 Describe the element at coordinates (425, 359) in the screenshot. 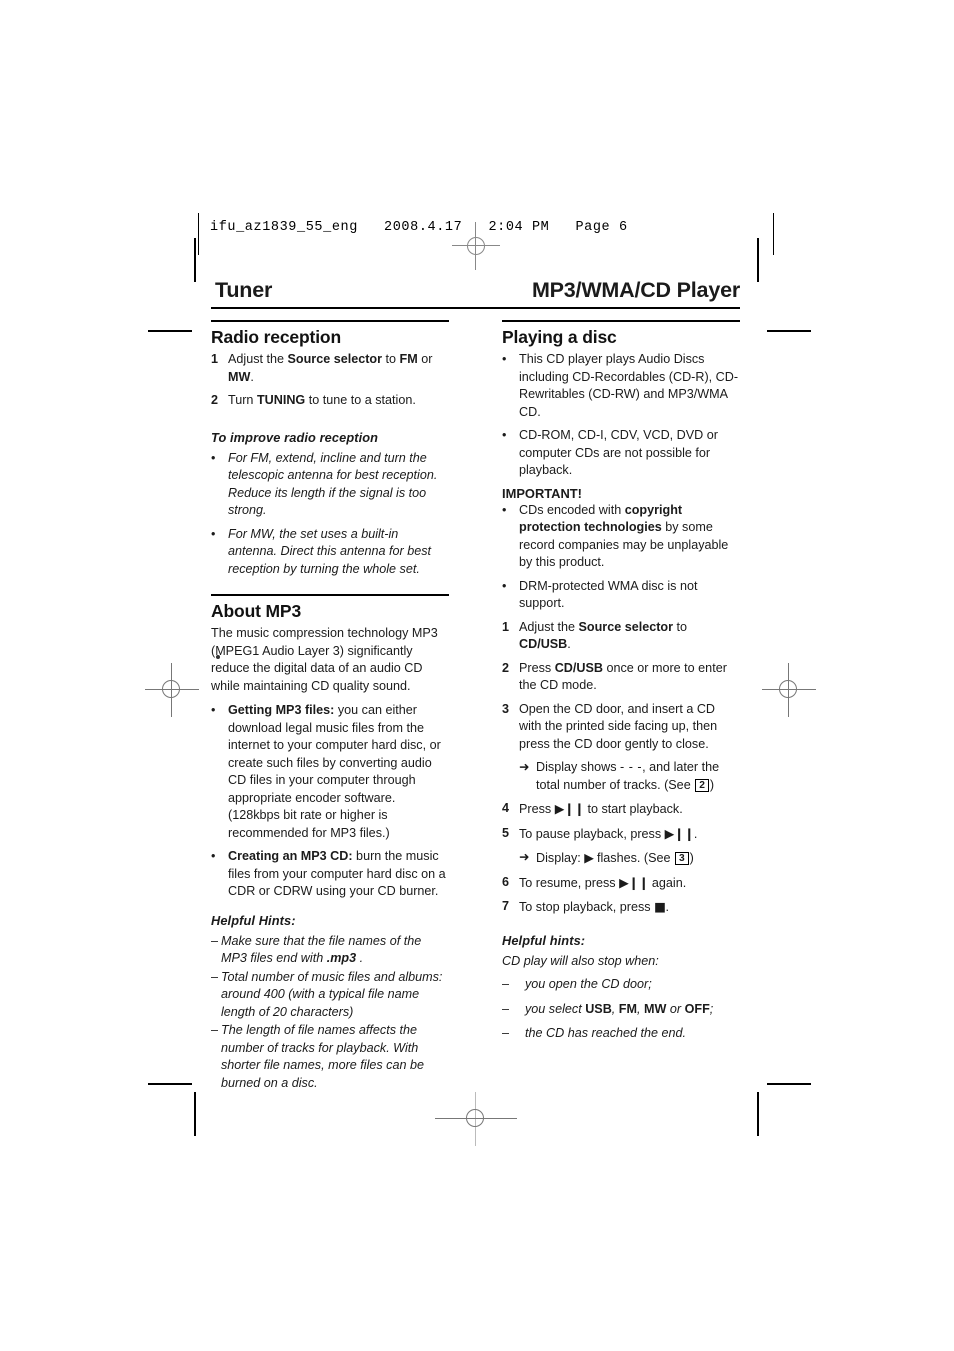

I see `text-run: or` at that location.